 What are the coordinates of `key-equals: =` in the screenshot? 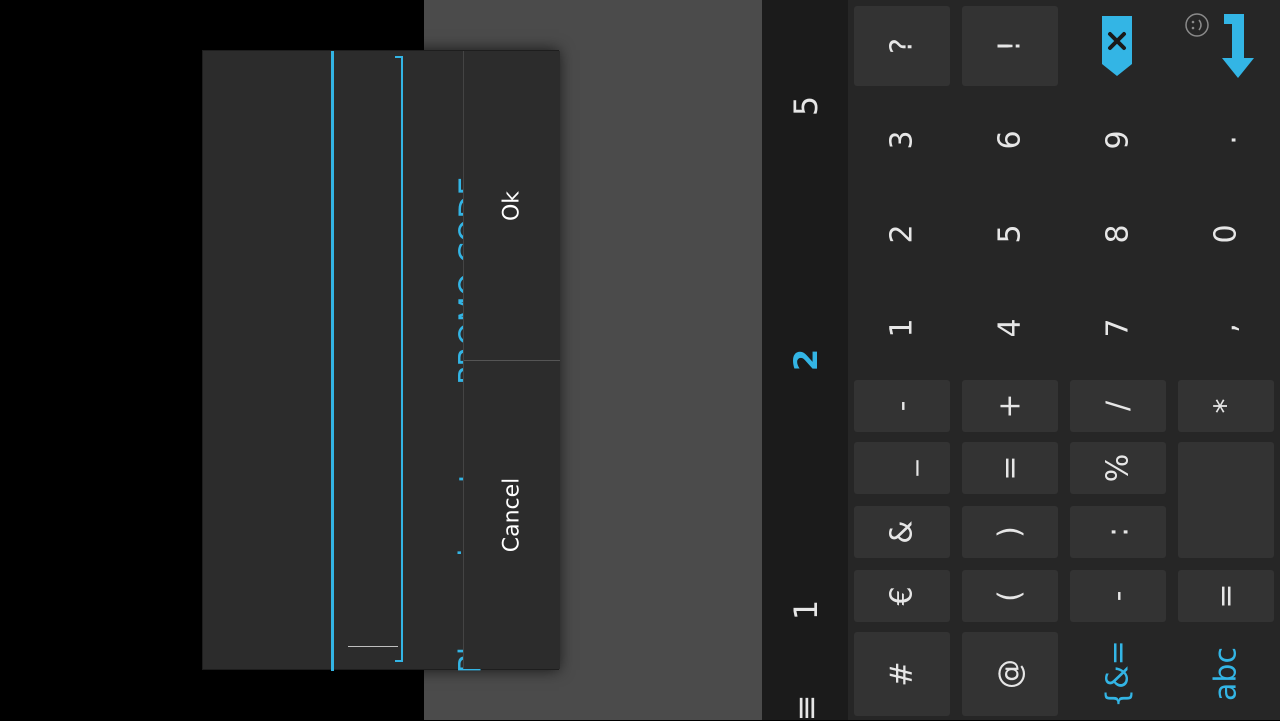 It's located at (1010, 468).